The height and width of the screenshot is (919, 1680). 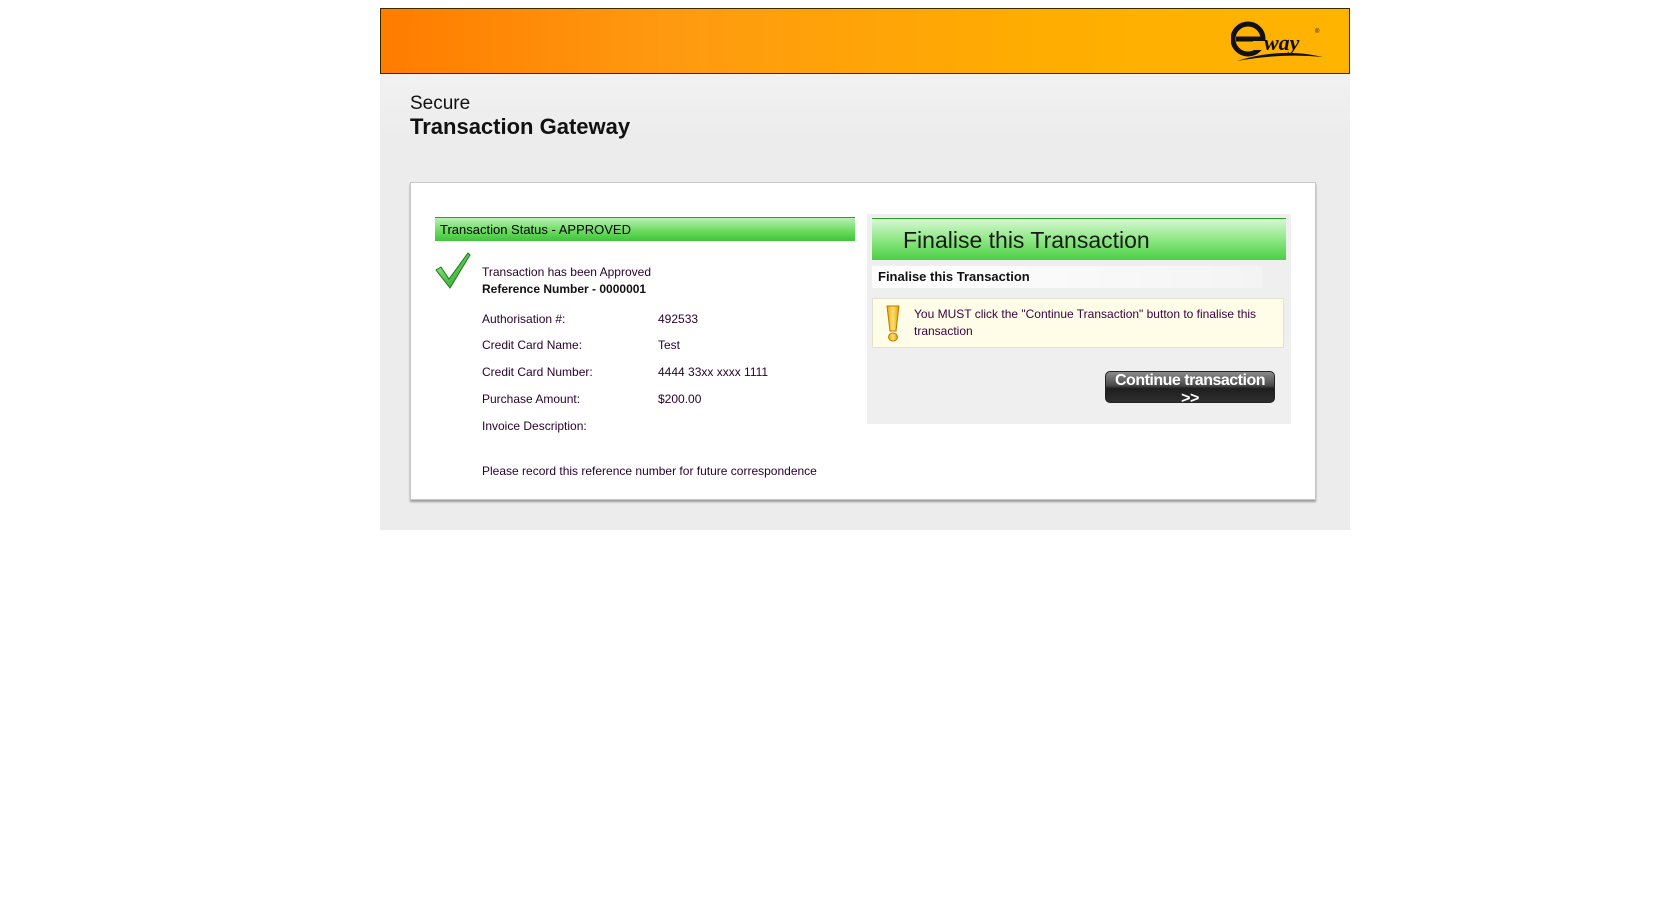 I want to click on transaction-status-header: Transaction Status - APPROVED, so click(x=645, y=229).